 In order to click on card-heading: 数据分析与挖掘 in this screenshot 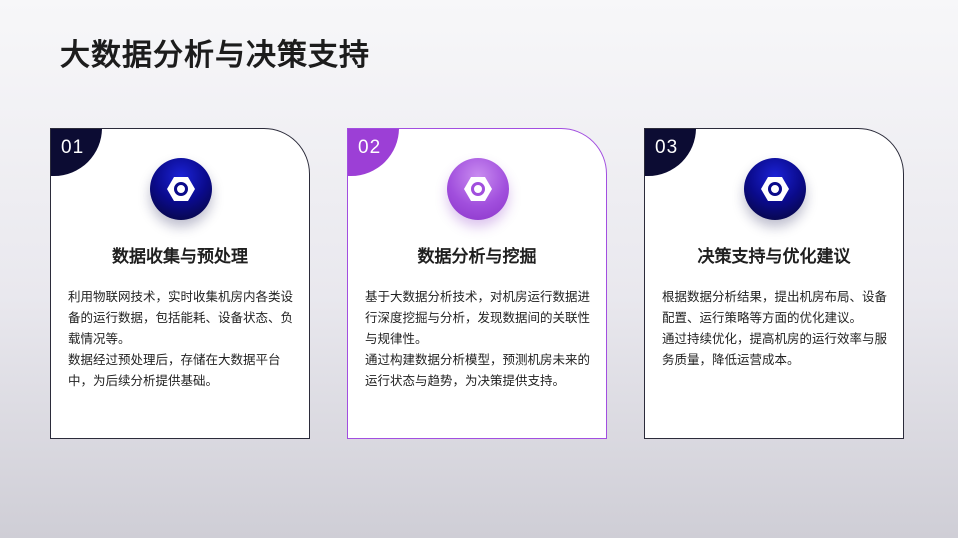, I will do `click(477, 257)`.